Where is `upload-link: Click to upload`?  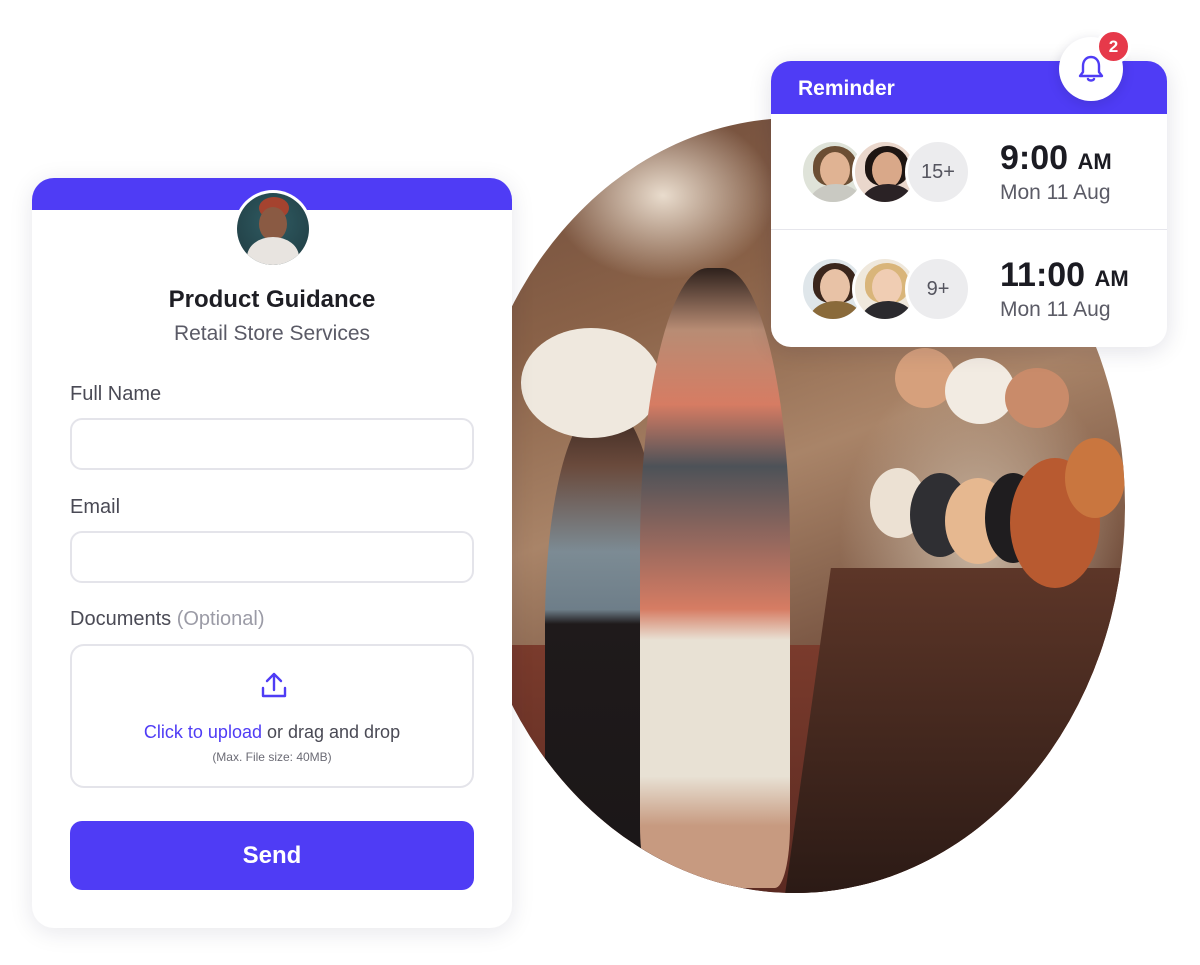
upload-link: Click to upload is located at coordinates (203, 732).